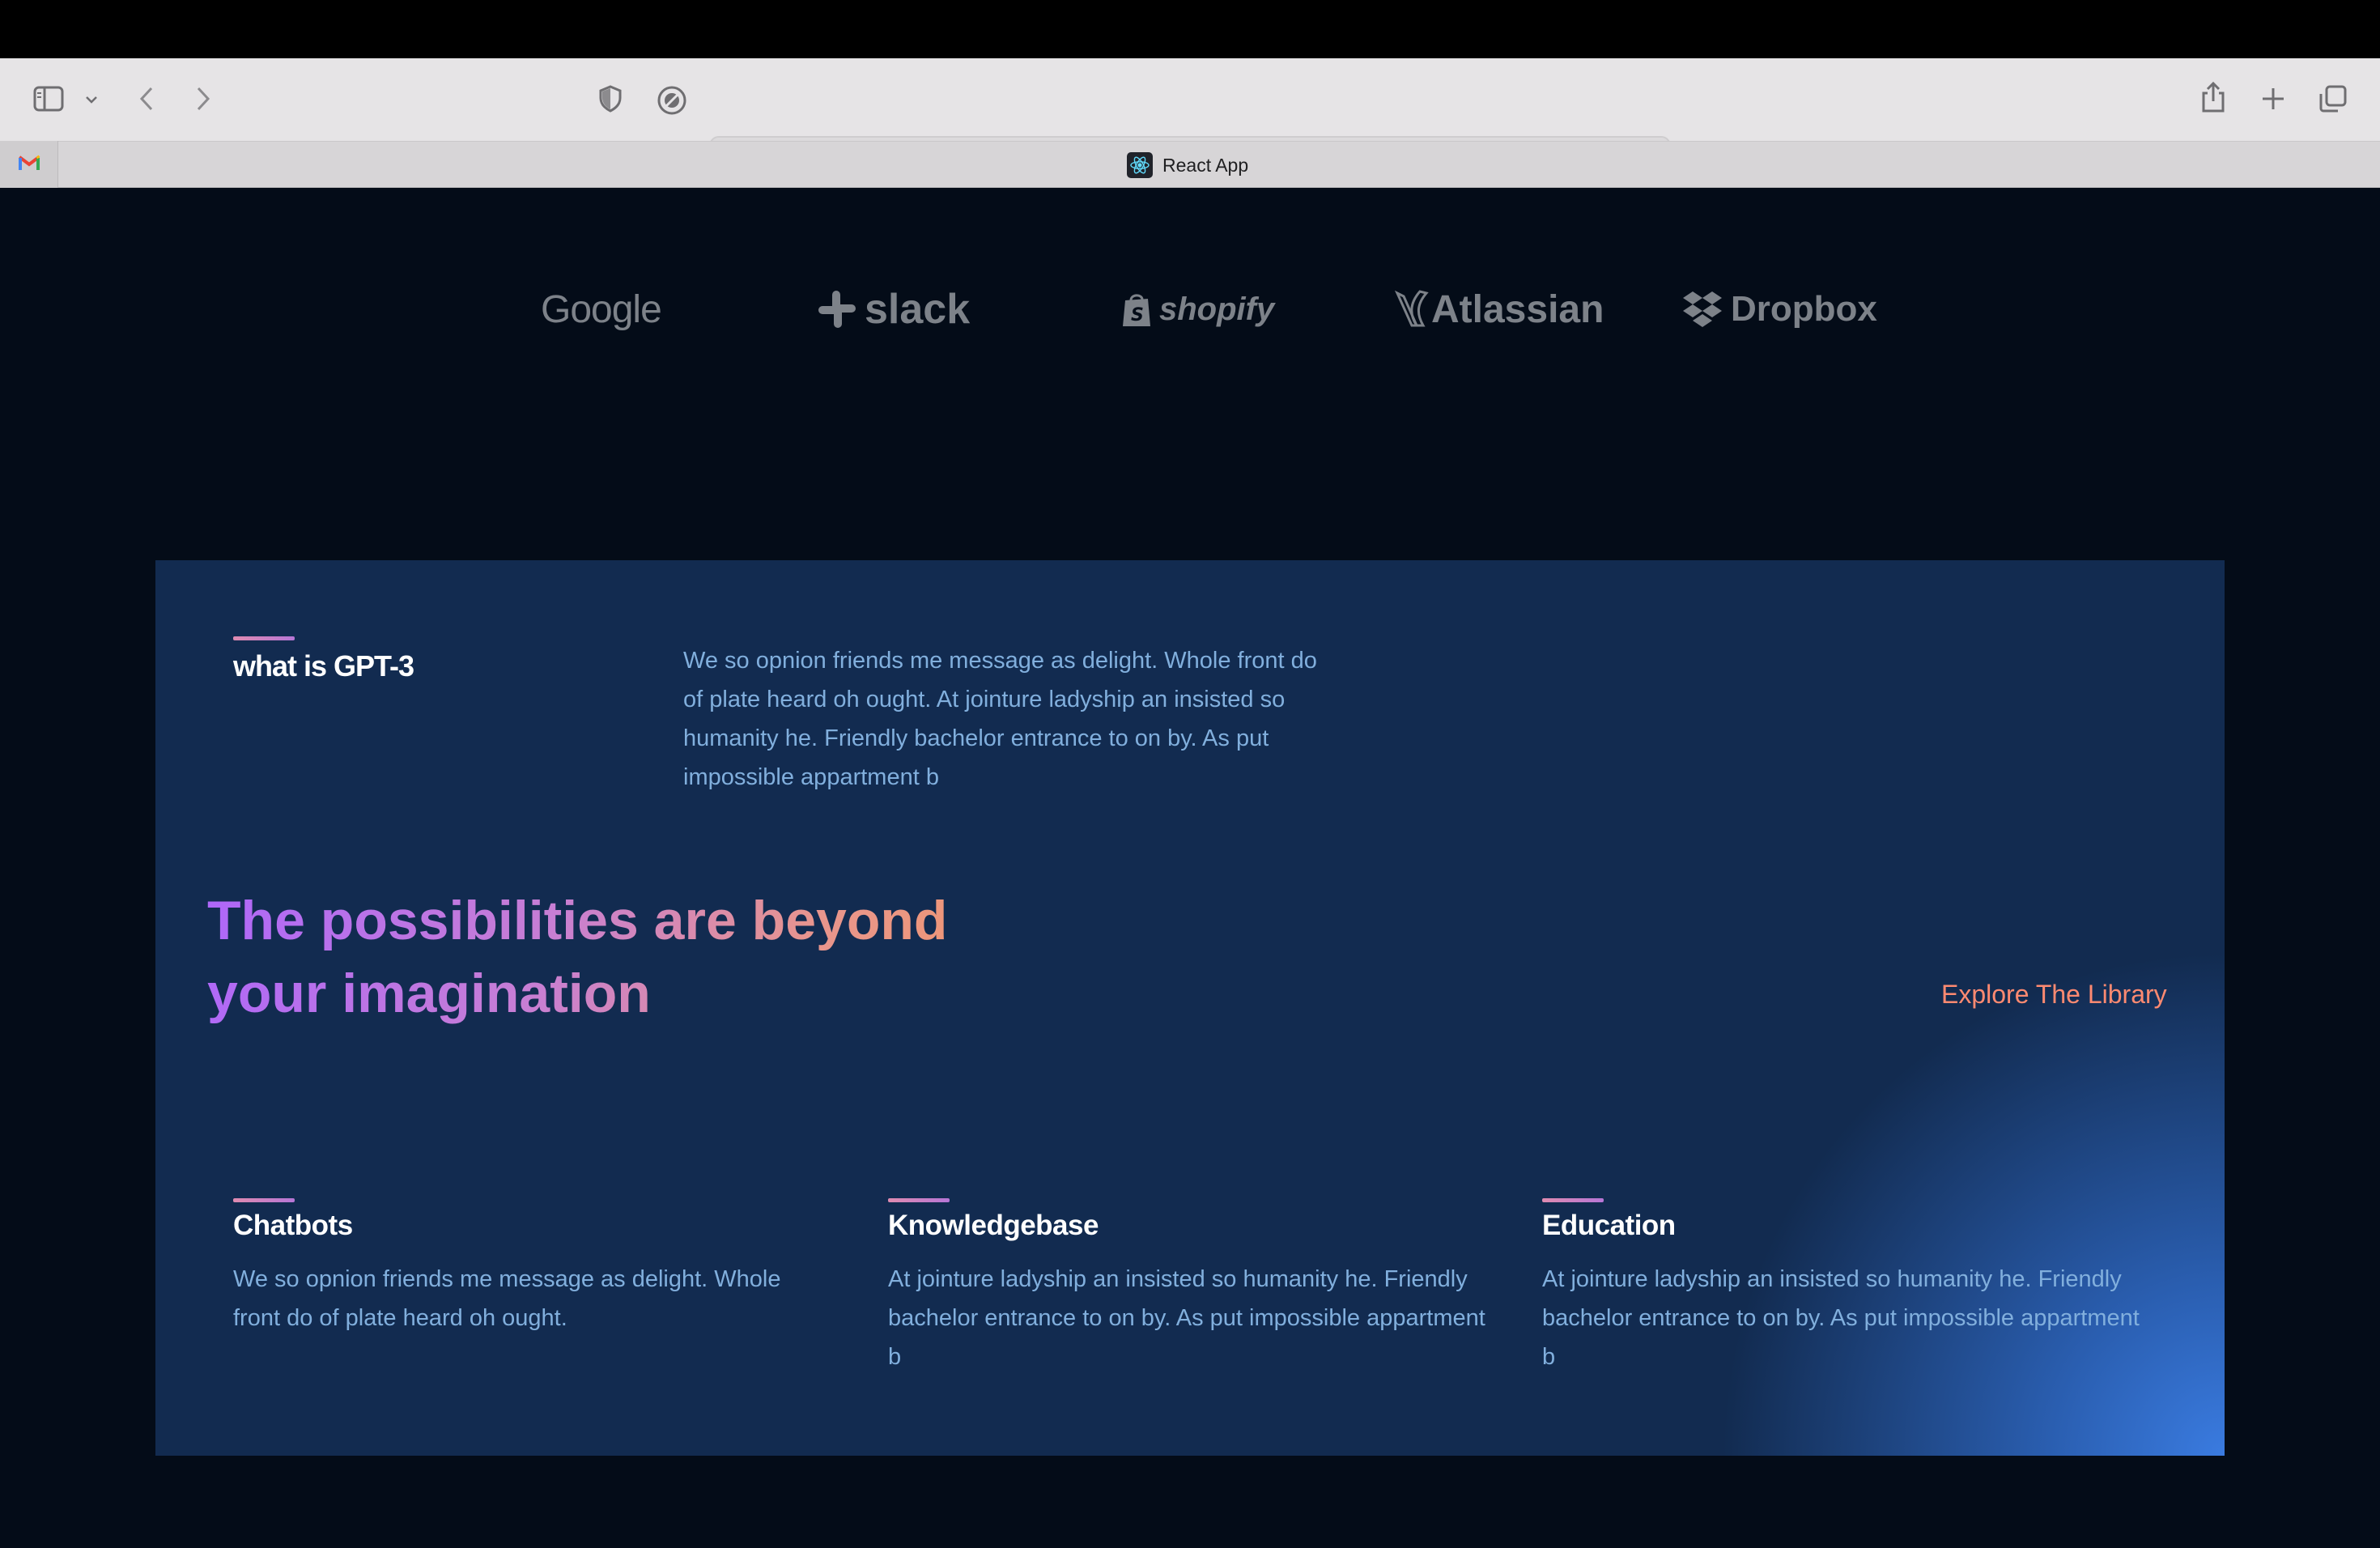  What do you see at coordinates (1205, 165) in the screenshot?
I see `tab-title: React App` at bounding box center [1205, 165].